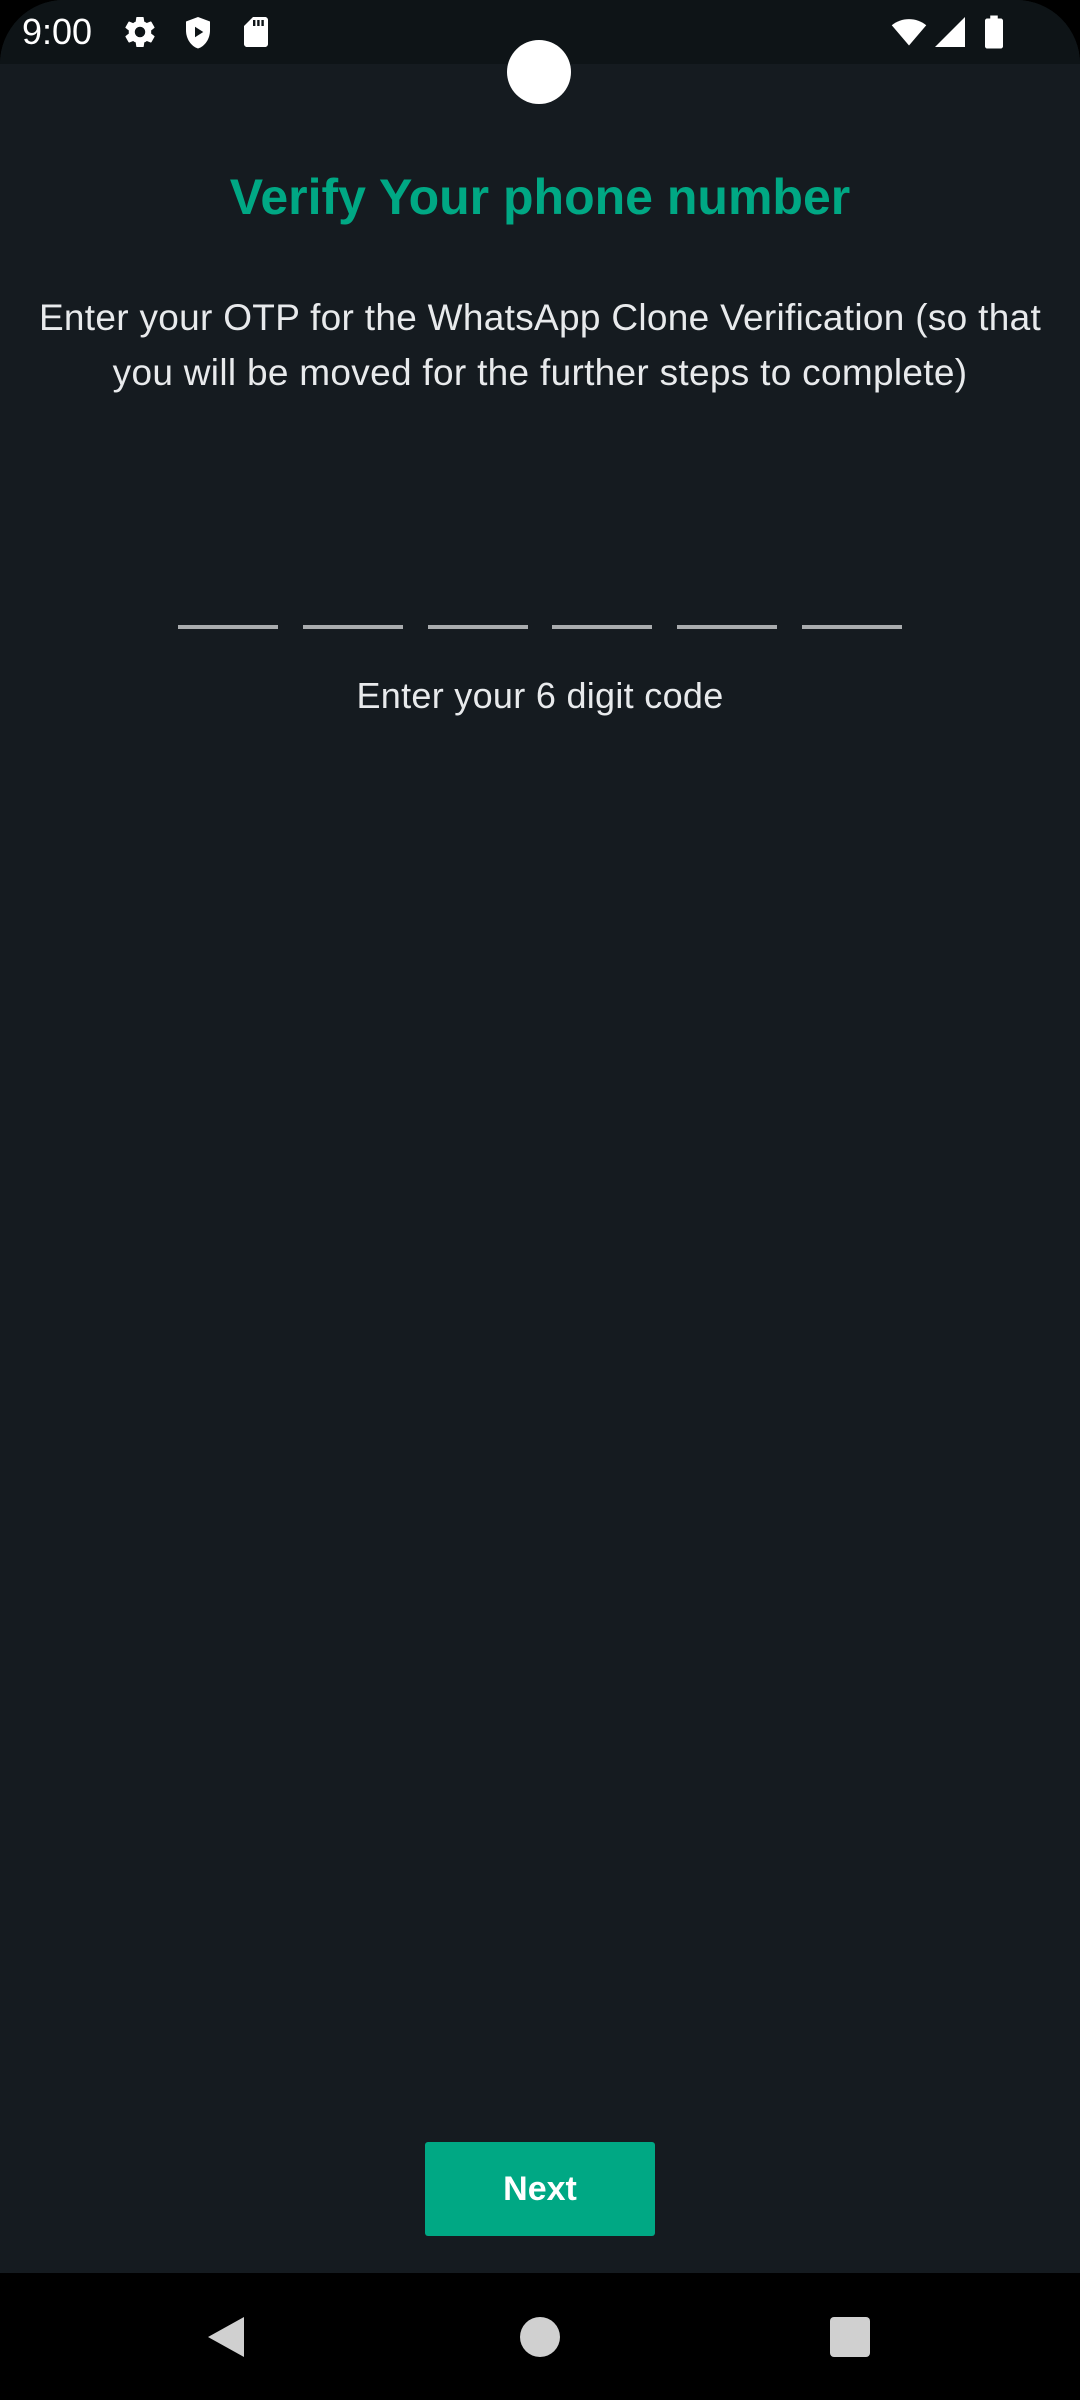  What do you see at coordinates (198, 32) in the screenshot?
I see `shield-play-icon` at bounding box center [198, 32].